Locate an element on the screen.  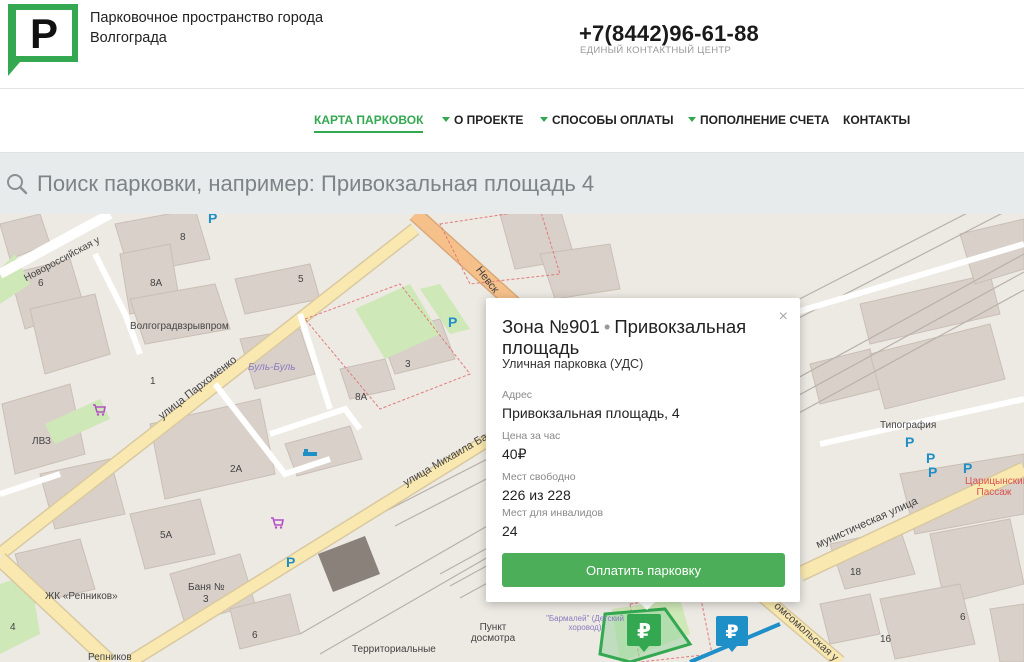
free-spots-label: Мест свободно is located at coordinates (539, 477).